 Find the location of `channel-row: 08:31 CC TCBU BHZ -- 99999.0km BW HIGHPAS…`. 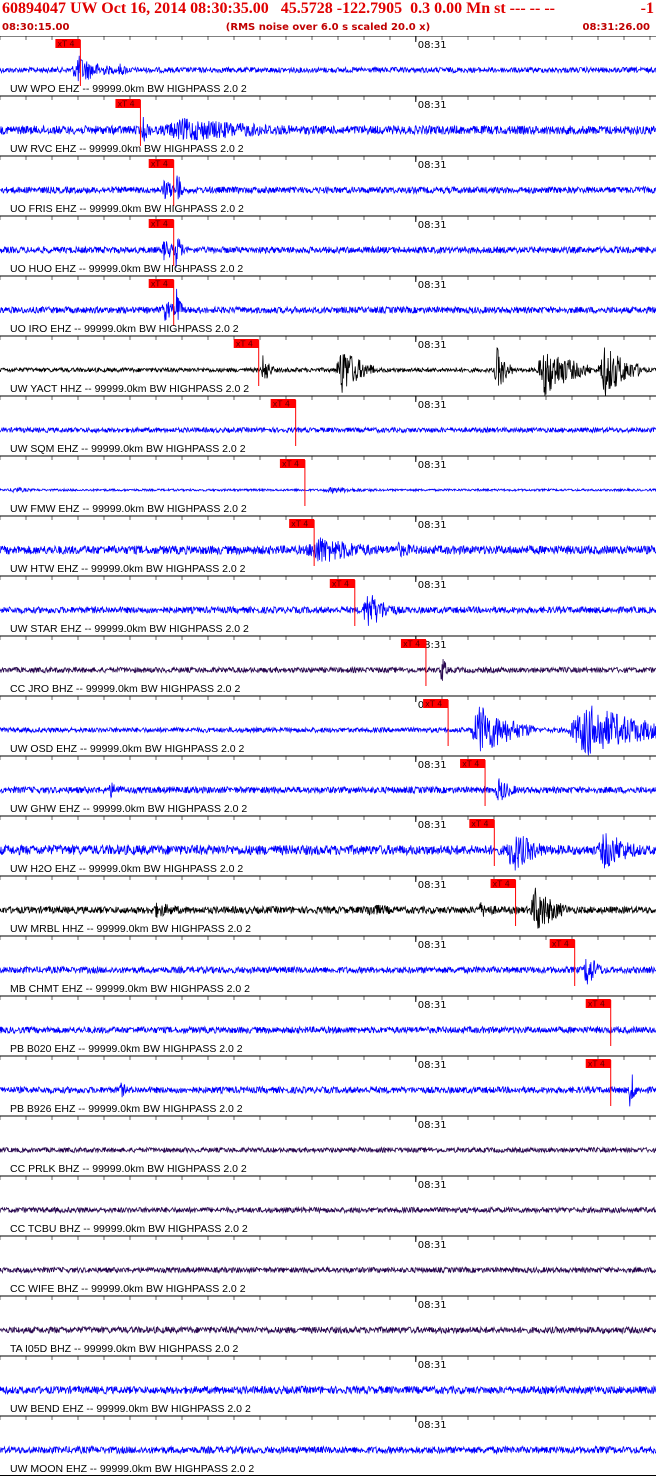

channel-row: 08:31 CC TCBU BHZ -- 99999.0km BW HIGHPAS… is located at coordinates (328, 1205).